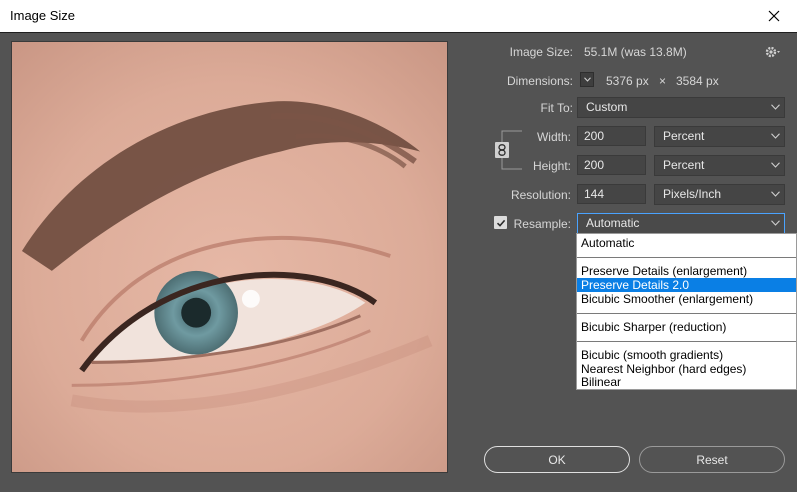  What do you see at coordinates (684, 165) in the screenshot?
I see `height-unit-value: Percent` at bounding box center [684, 165].